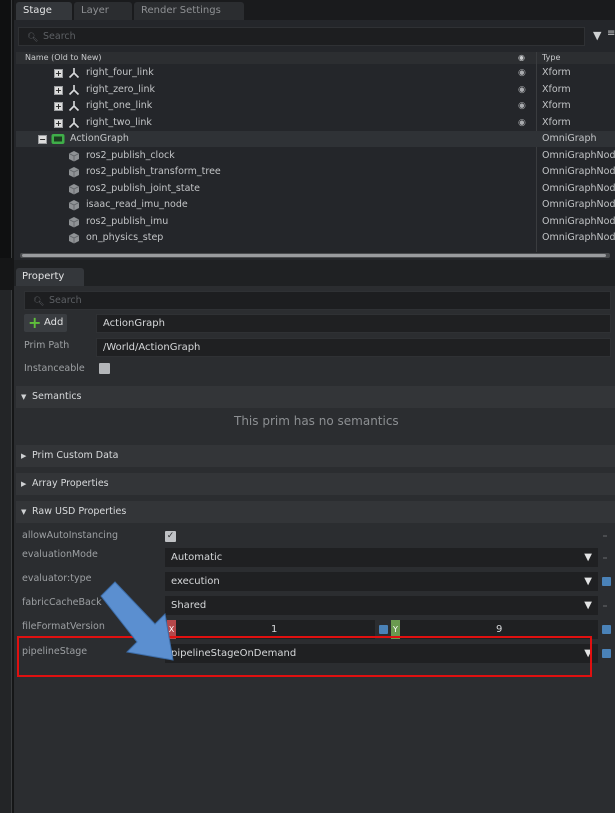  What do you see at coordinates (42, 139) in the screenshot?
I see `collapse-icon: −` at bounding box center [42, 139].